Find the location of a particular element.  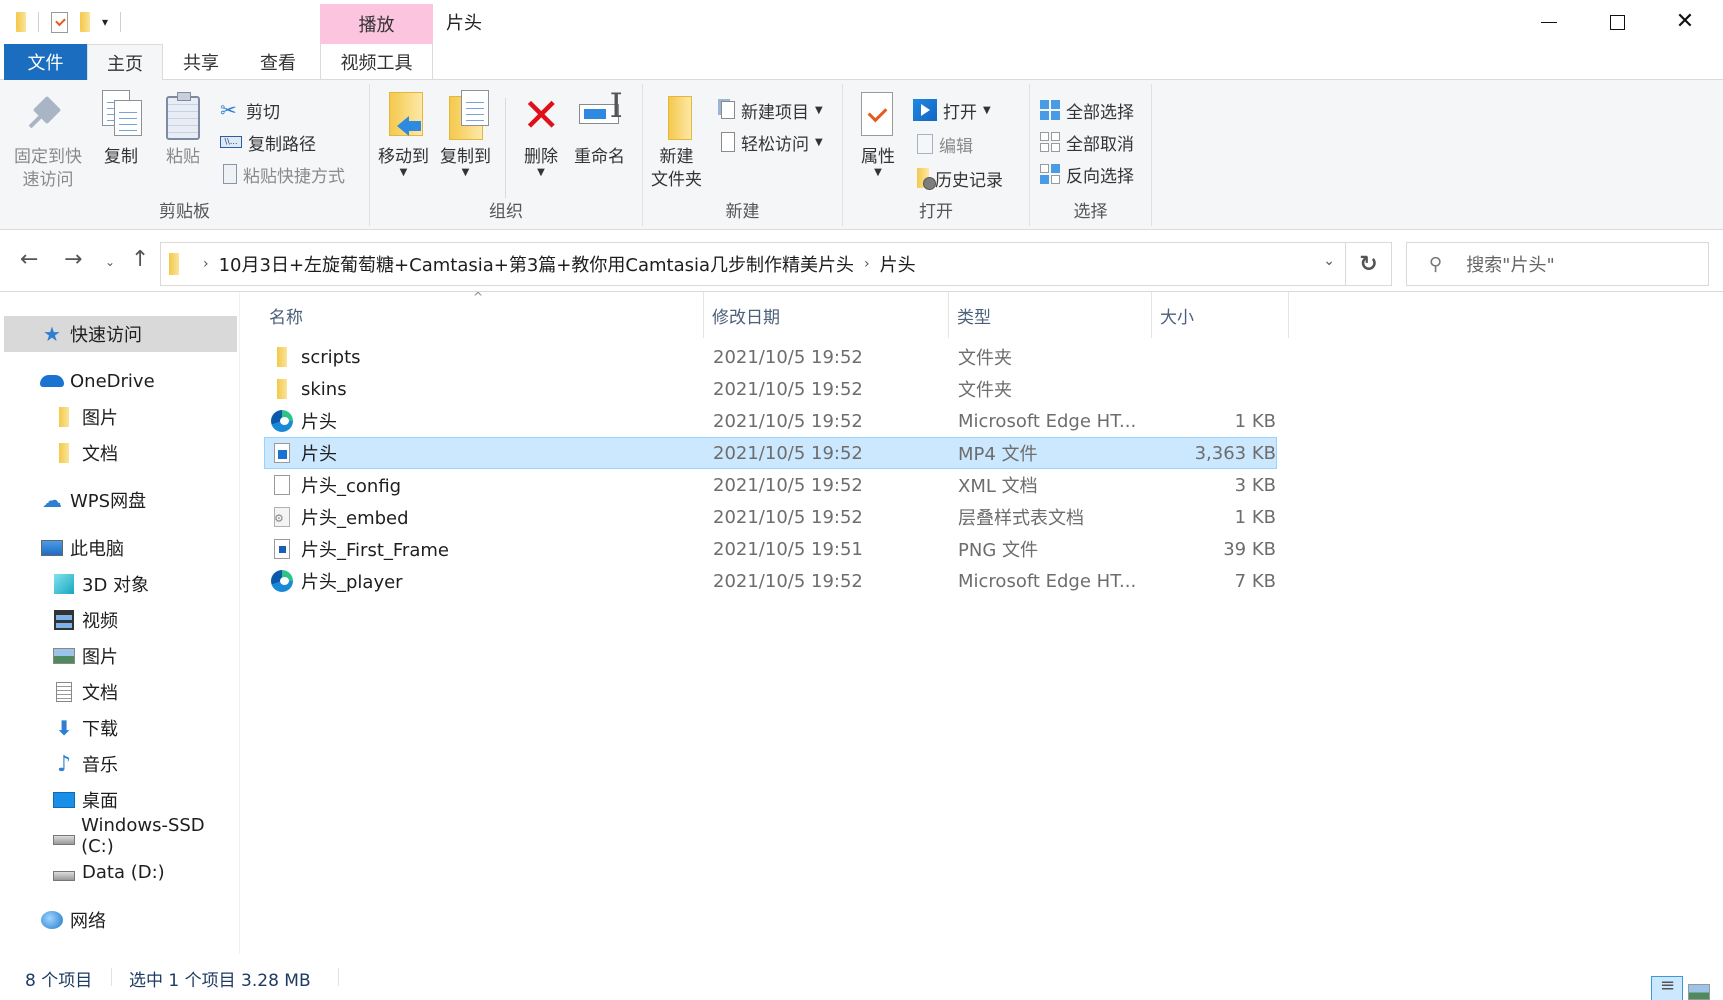

move-to-icon is located at coordinates (404, 116).